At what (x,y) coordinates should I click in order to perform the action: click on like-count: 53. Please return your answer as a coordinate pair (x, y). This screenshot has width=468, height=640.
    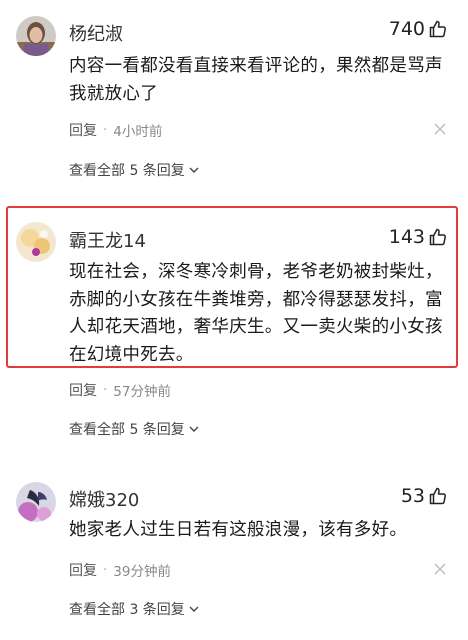
    Looking at the image, I should click on (412, 496).